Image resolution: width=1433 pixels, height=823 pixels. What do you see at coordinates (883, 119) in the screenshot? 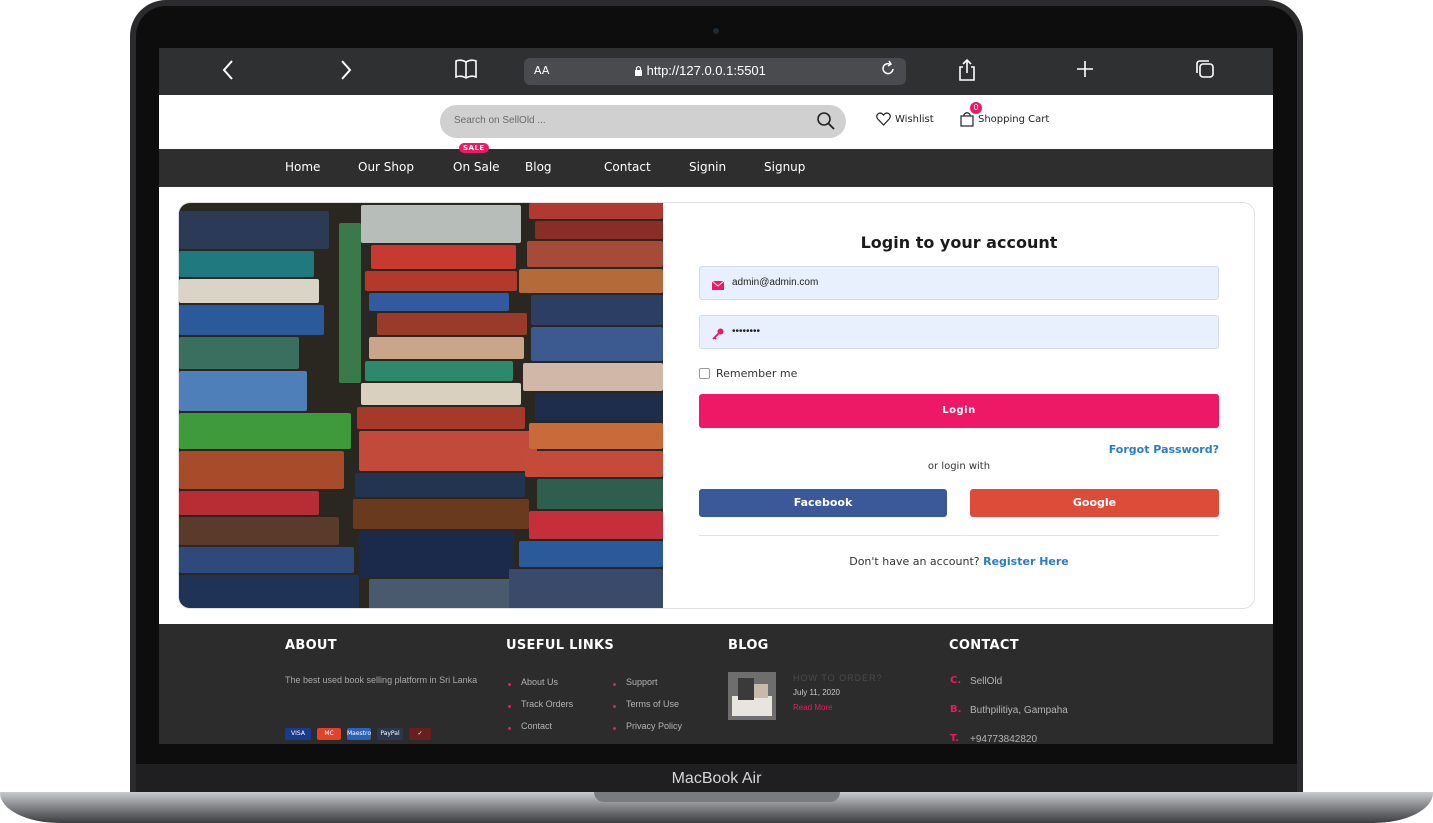
I see `heart-icon` at bounding box center [883, 119].